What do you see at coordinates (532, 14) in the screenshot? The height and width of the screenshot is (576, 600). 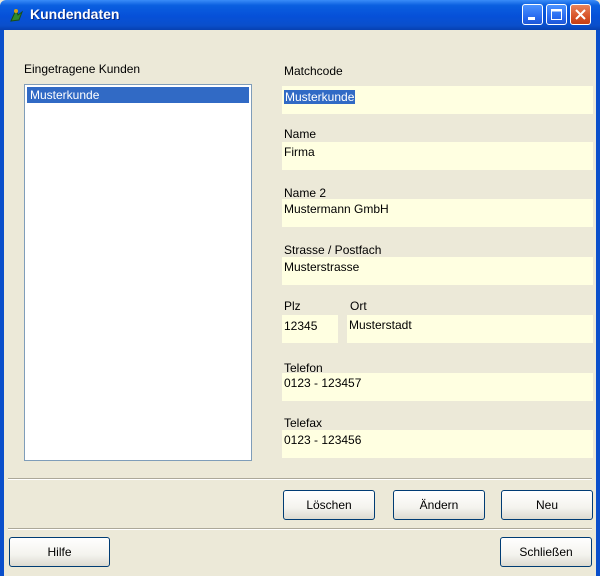 I see `minimize-button` at bounding box center [532, 14].